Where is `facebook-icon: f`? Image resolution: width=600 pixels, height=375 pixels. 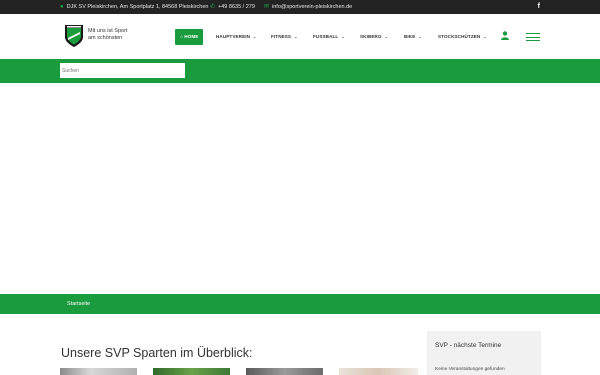
facebook-icon: f is located at coordinates (539, 7).